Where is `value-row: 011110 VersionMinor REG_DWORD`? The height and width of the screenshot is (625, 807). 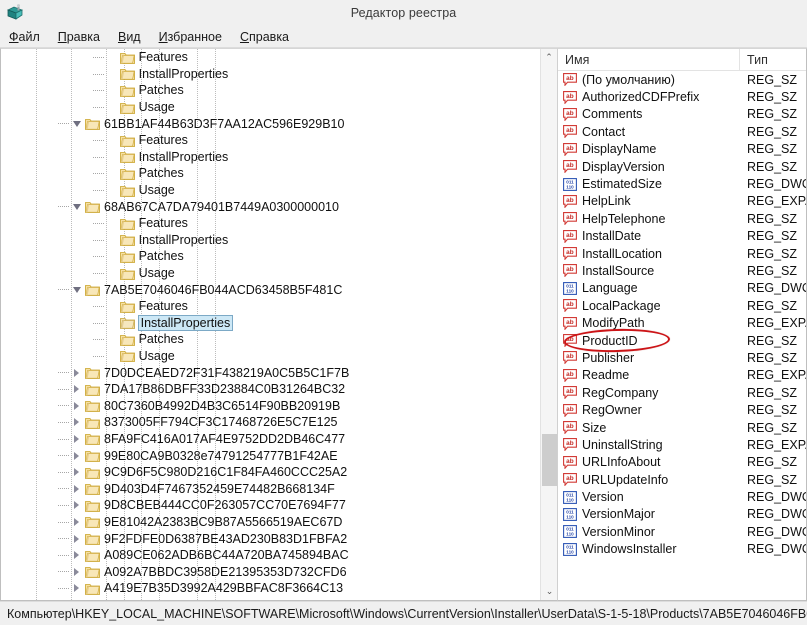 value-row: 011110 VersionMinor REG_DWORD is located at coordinates (682, 531).